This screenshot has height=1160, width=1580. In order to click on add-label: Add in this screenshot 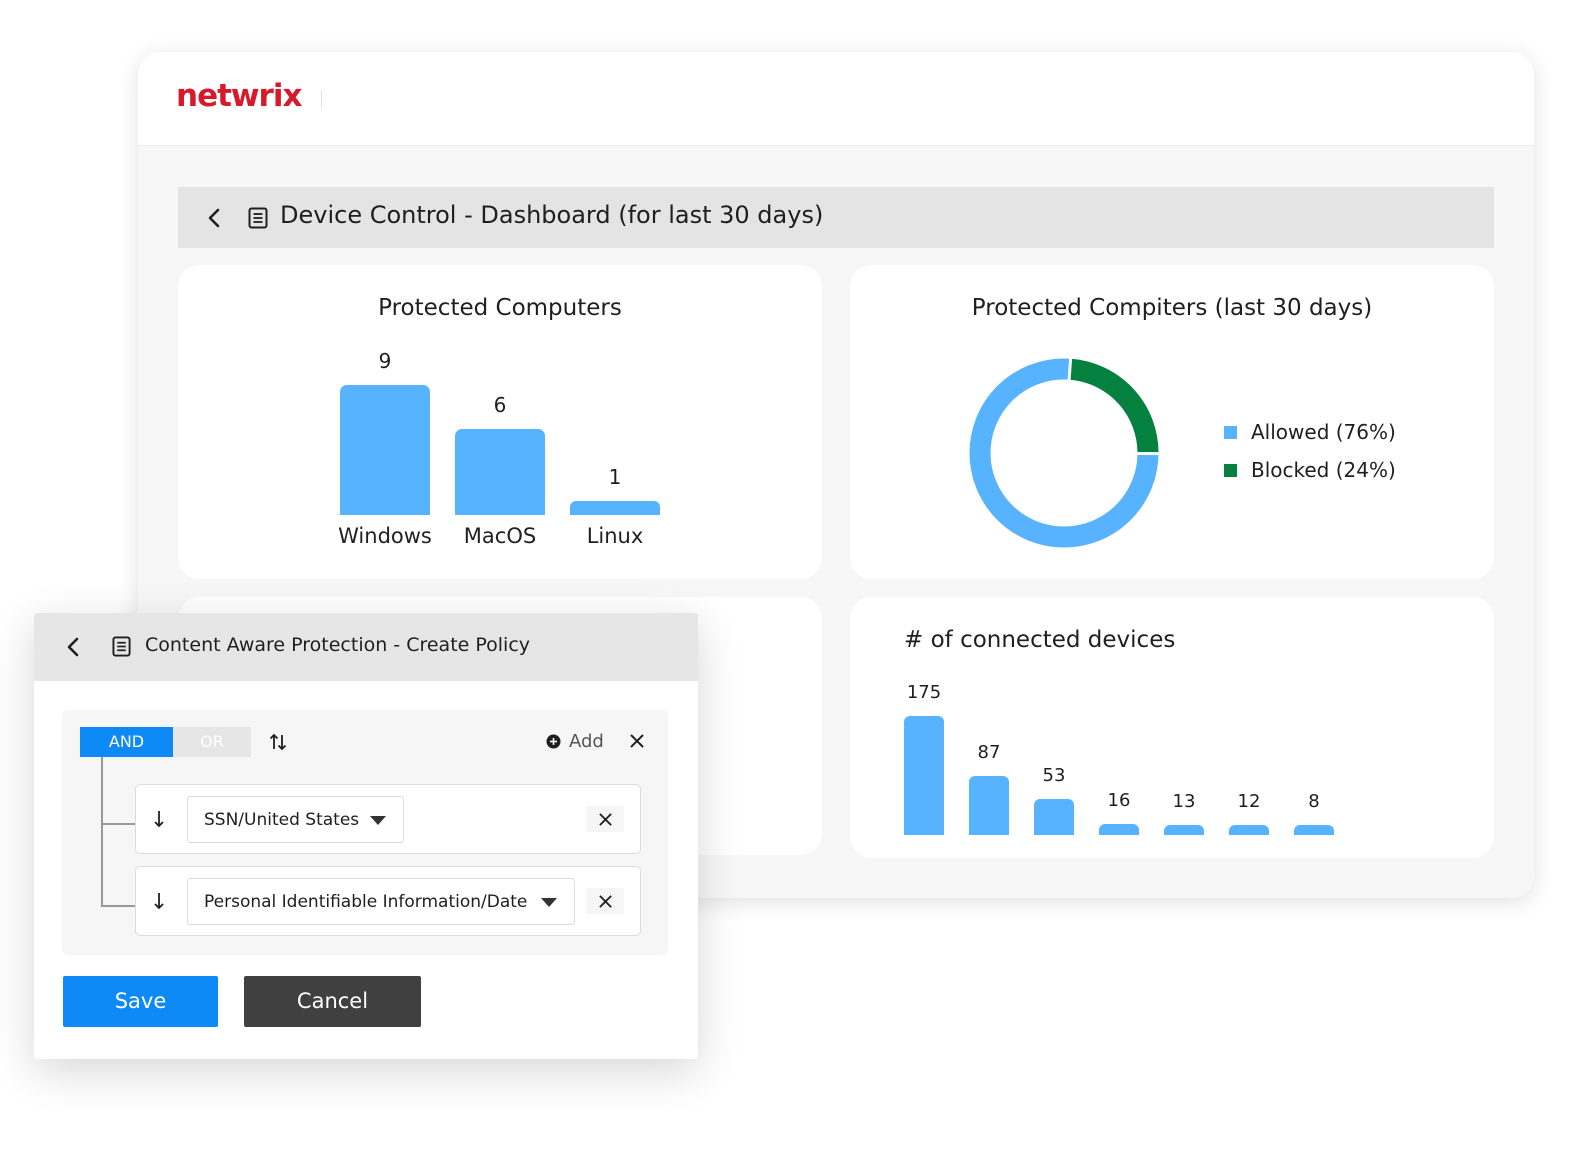, I will do `click(586, 741)`.